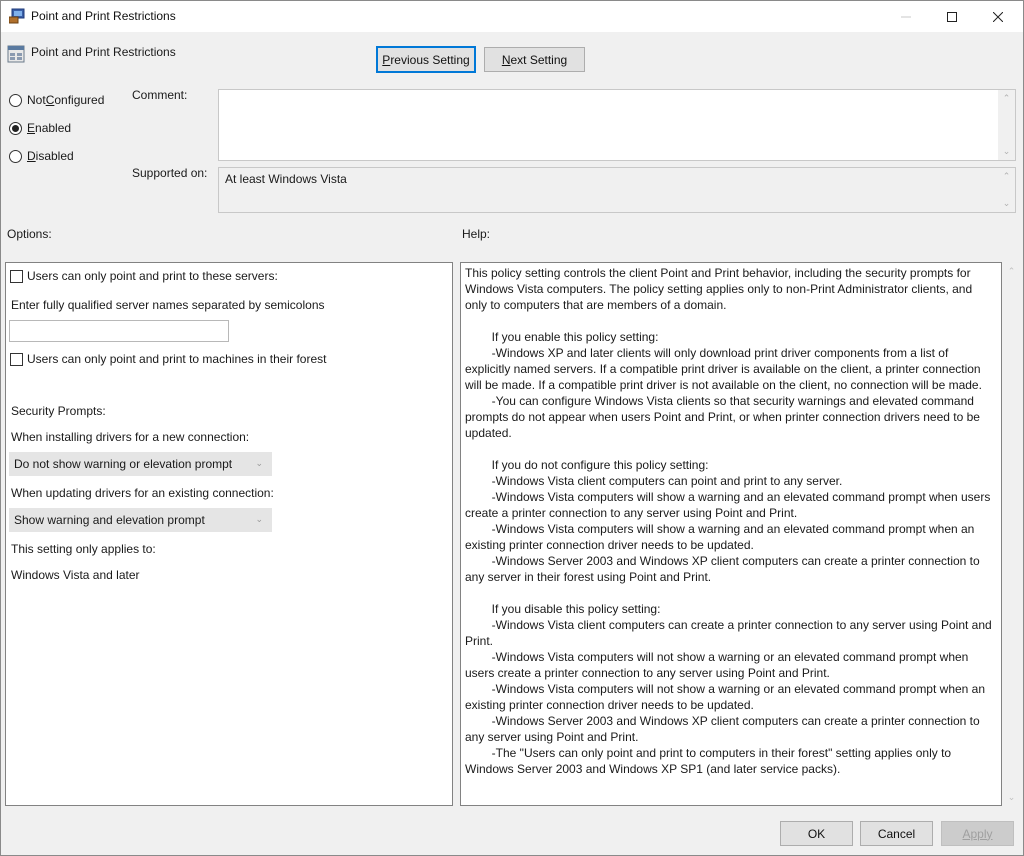 The width and height of the screenshot is (1024, 856). I want to click on previous-accel: P, so click(386, 59).